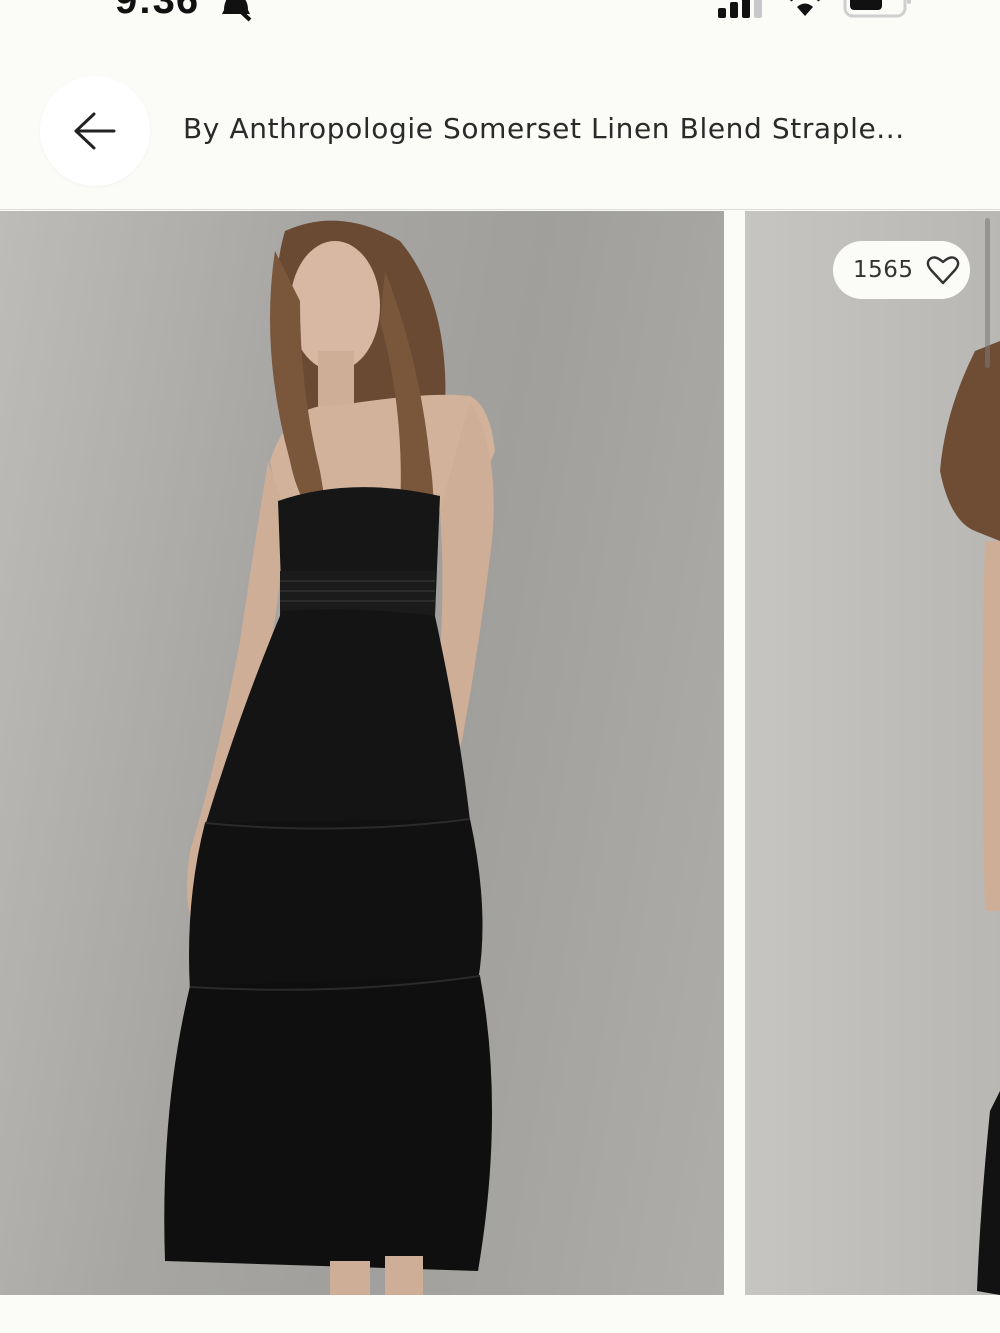  What do you see at coordinates (877, 9) in the screenshot?
I see `battery-icon` at bounding box center [877, 9].